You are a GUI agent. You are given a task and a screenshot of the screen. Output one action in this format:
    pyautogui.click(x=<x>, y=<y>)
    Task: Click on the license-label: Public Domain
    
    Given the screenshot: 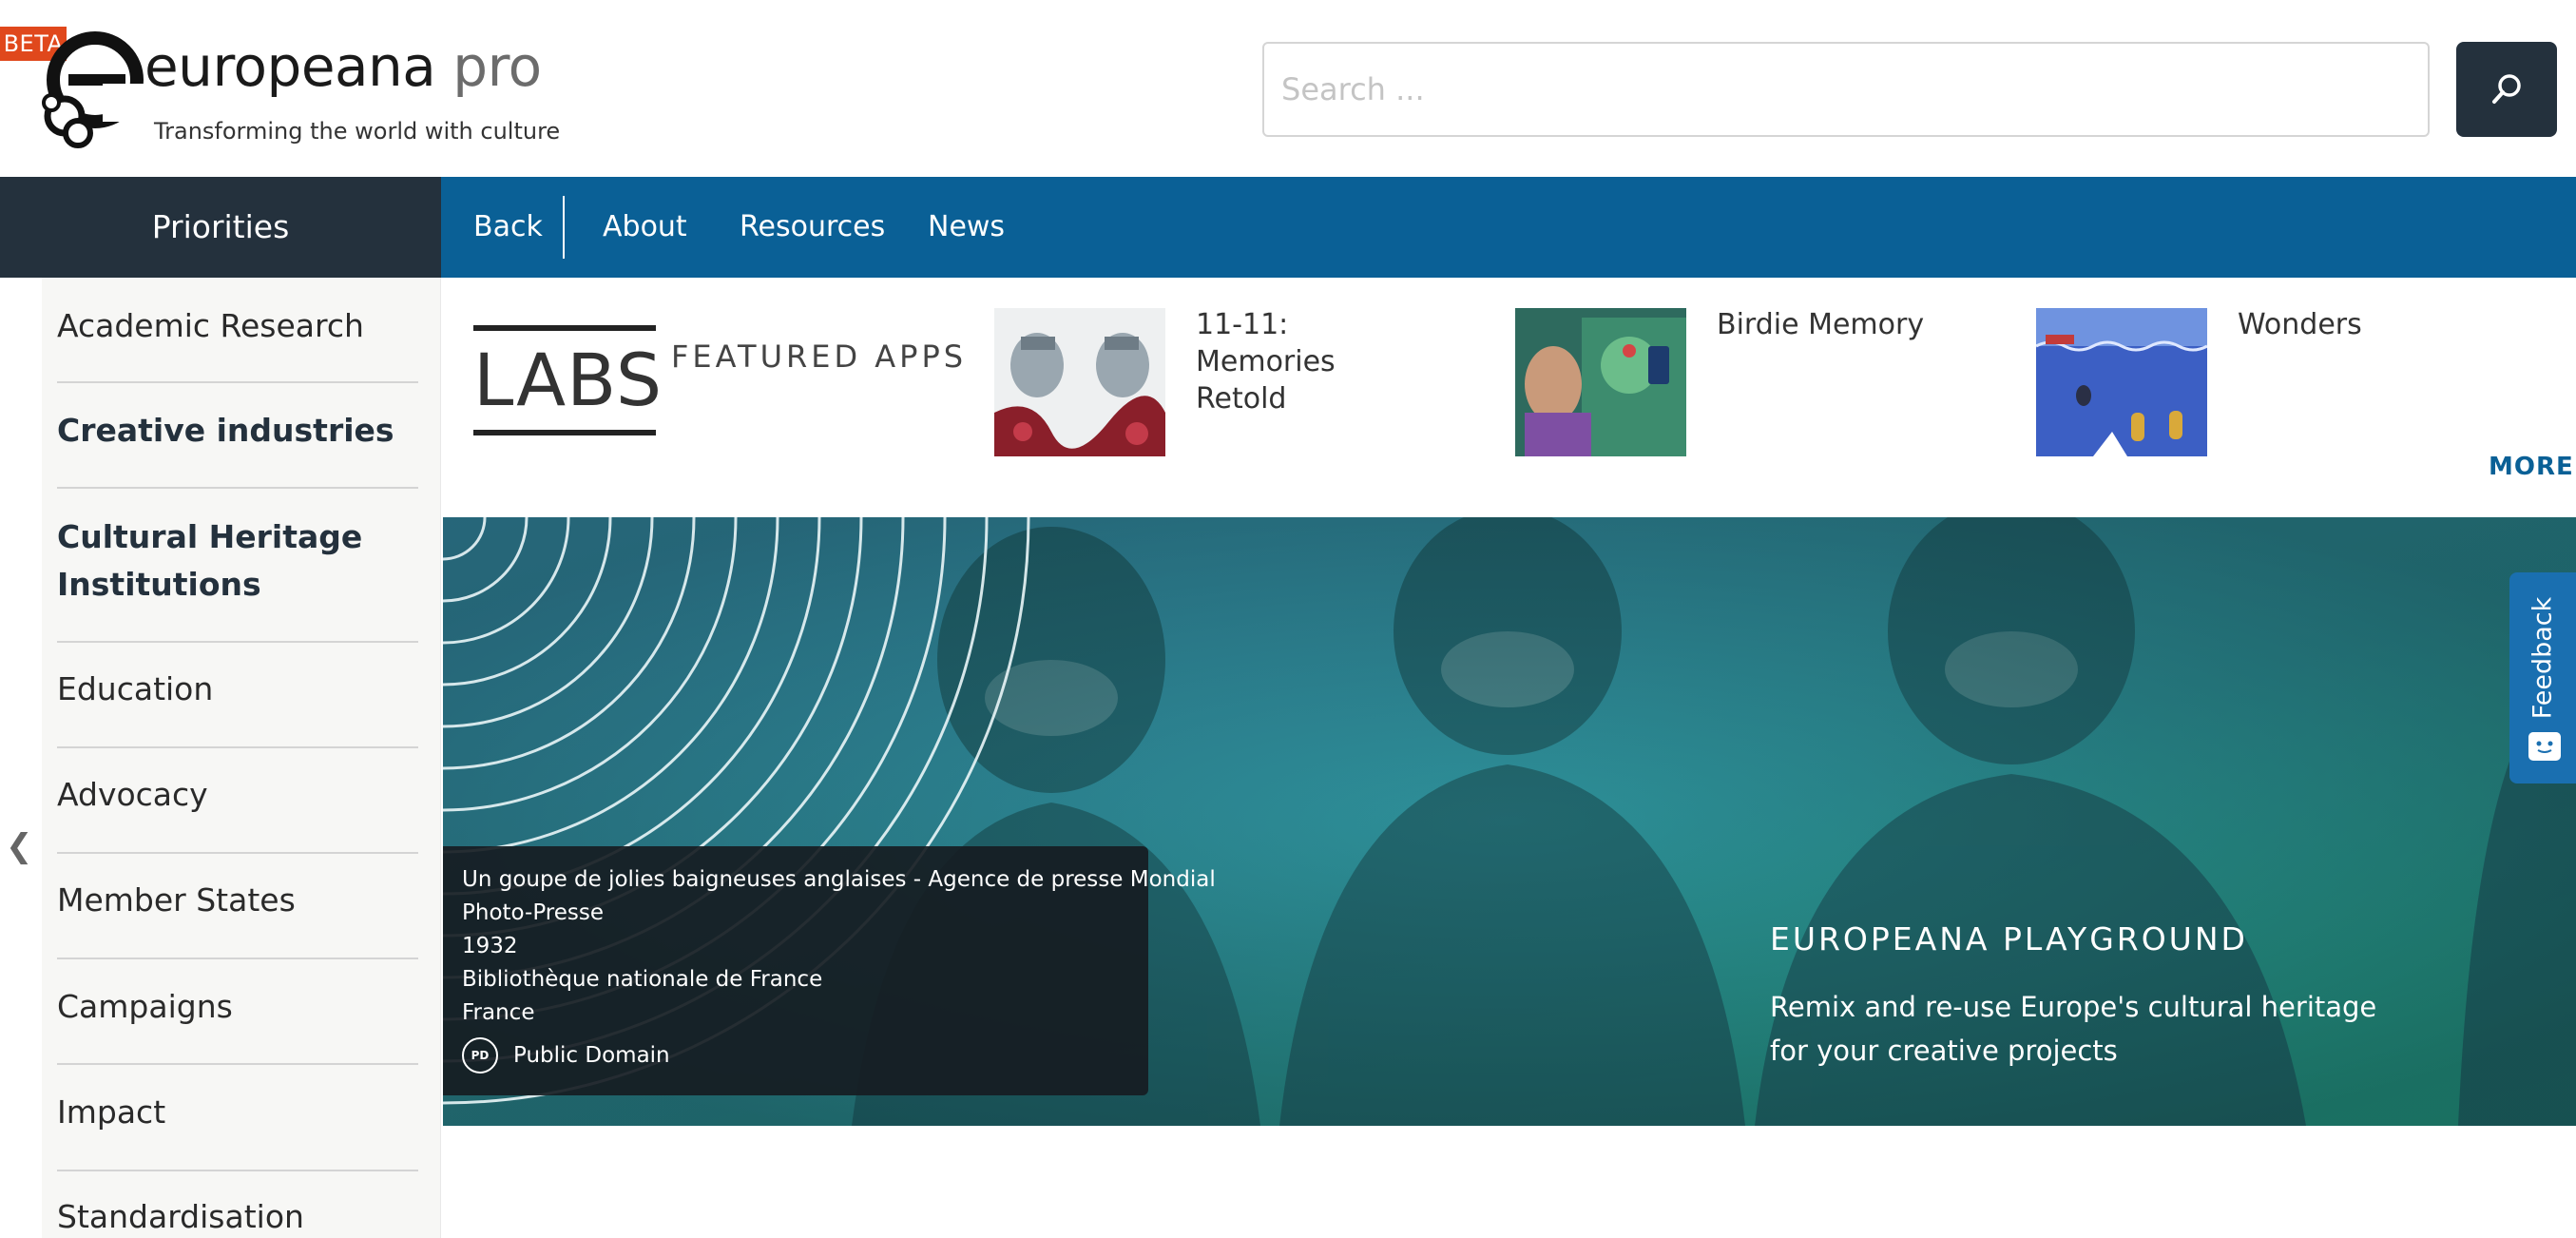 What is the action you would take?
    pyautogui.click(x=592, y=1055)
    